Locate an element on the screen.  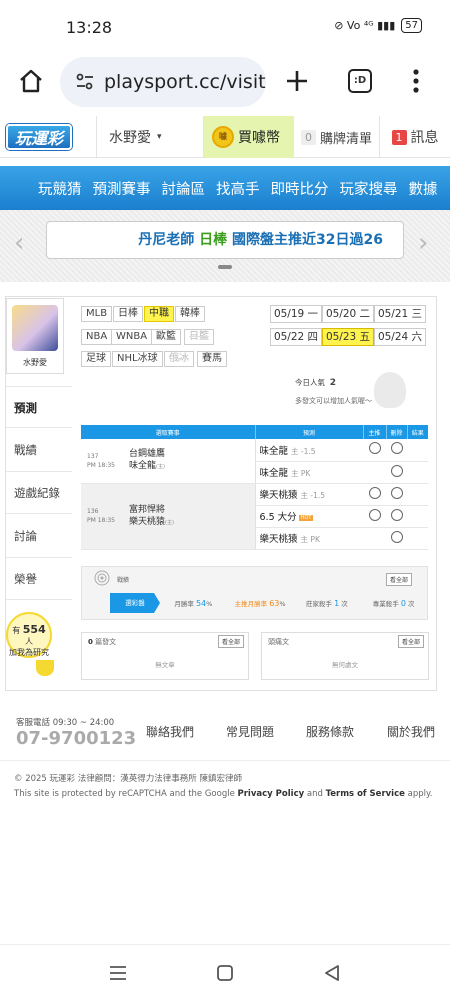
user-menu: 水野愛 ▾ is located at coordinates (150, 137).